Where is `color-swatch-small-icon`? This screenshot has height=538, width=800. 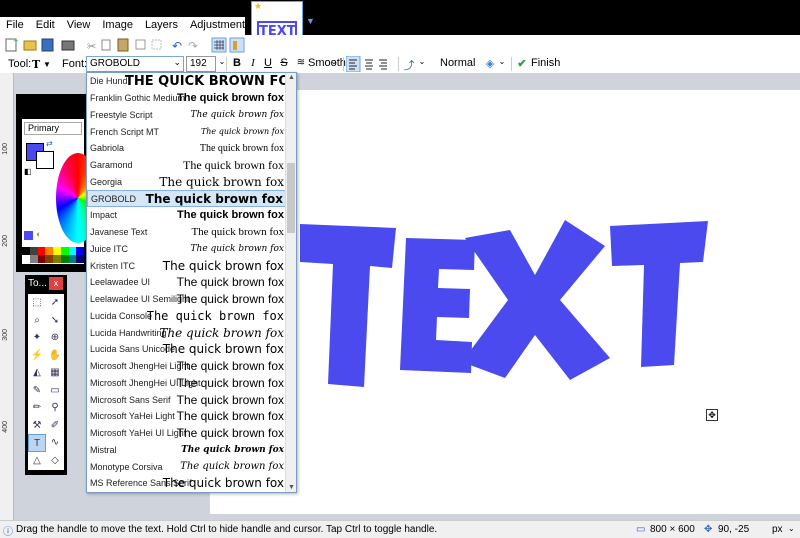
color-swatch-small-icon is located at coordinates (28, 235).